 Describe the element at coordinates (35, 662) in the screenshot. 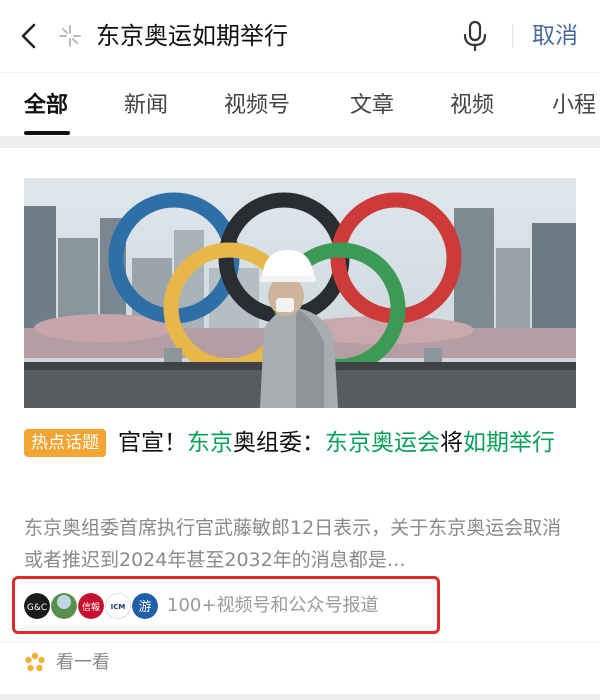

I see `look-icon` at that location.